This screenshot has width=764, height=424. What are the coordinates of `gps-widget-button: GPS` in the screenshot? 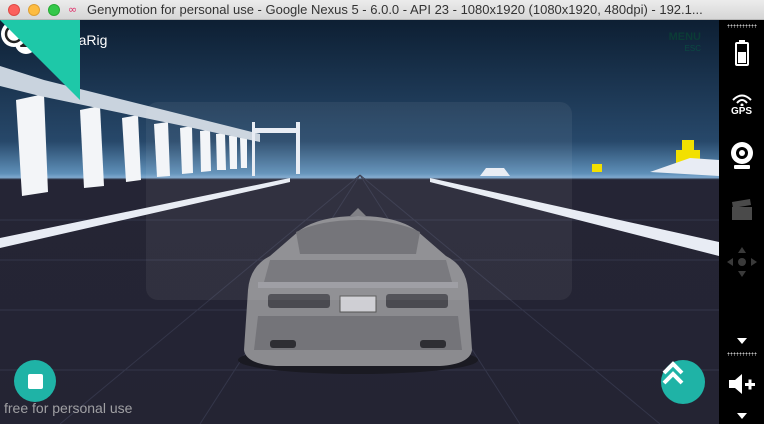 It's located at (741, 105).